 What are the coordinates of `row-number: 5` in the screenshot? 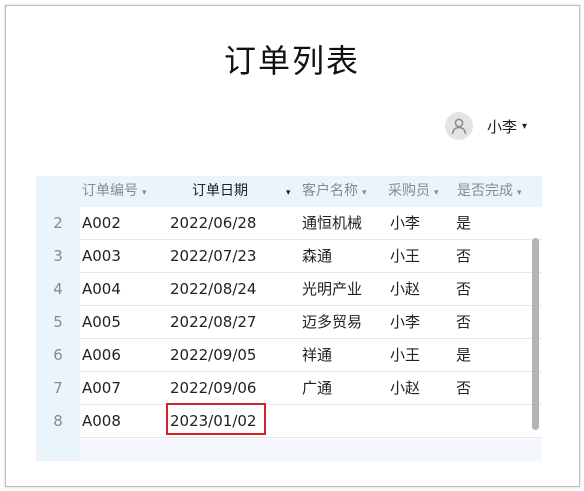 It's located at (58, 322).